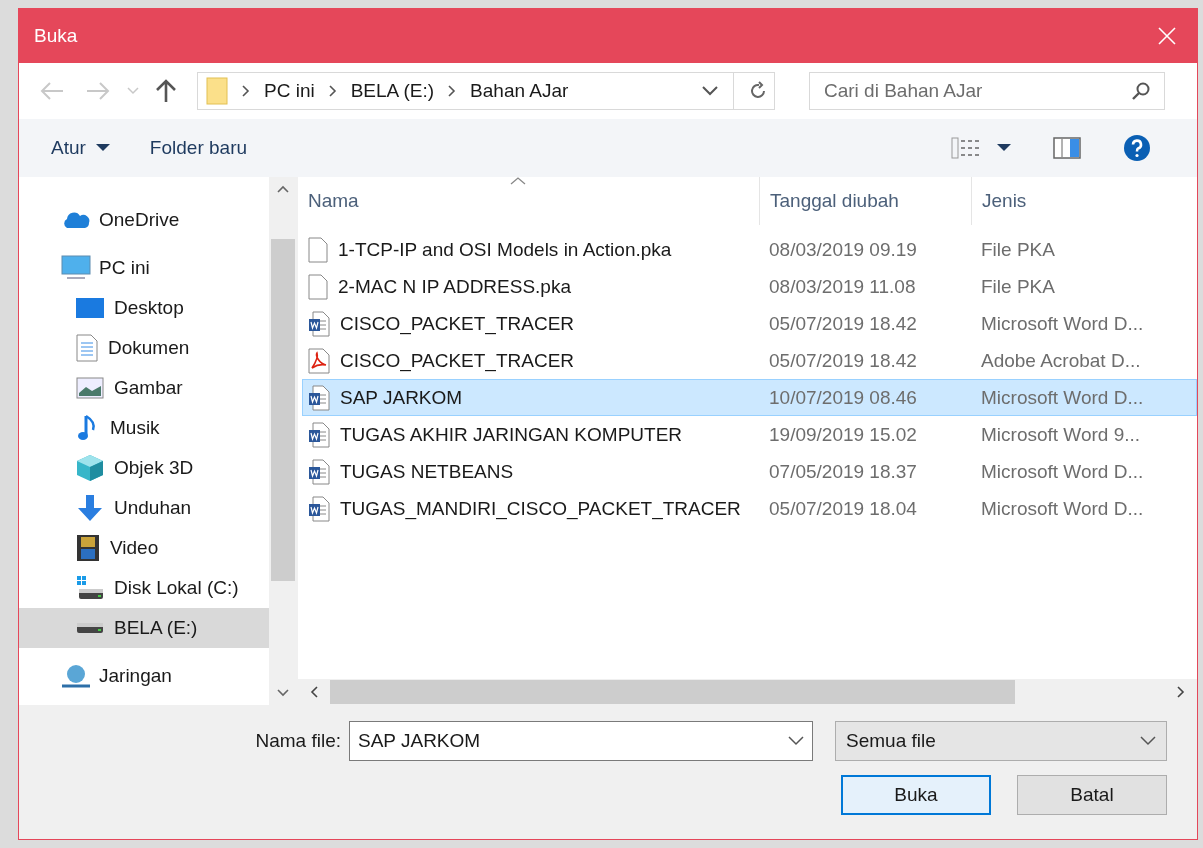 This screenshot has height=848, width=1203. I want to click on file-name: SAP JARKOM, so click(401, 397).